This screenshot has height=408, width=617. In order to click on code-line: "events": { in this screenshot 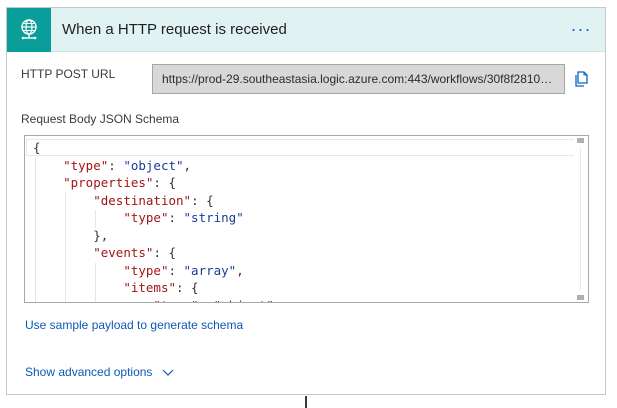, I will do `click(157, 253)`.